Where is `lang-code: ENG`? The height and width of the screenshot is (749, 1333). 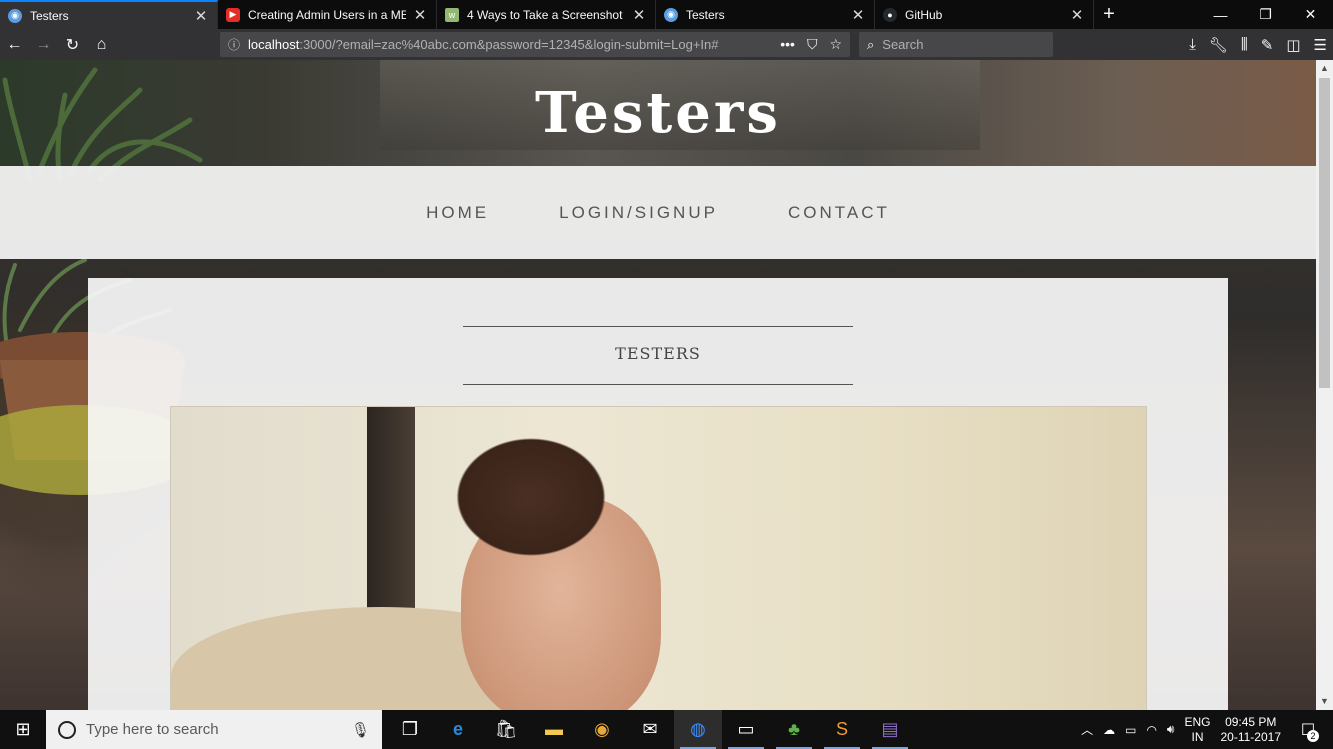 lang-code: ENG is located at coordinates (1197, 721).